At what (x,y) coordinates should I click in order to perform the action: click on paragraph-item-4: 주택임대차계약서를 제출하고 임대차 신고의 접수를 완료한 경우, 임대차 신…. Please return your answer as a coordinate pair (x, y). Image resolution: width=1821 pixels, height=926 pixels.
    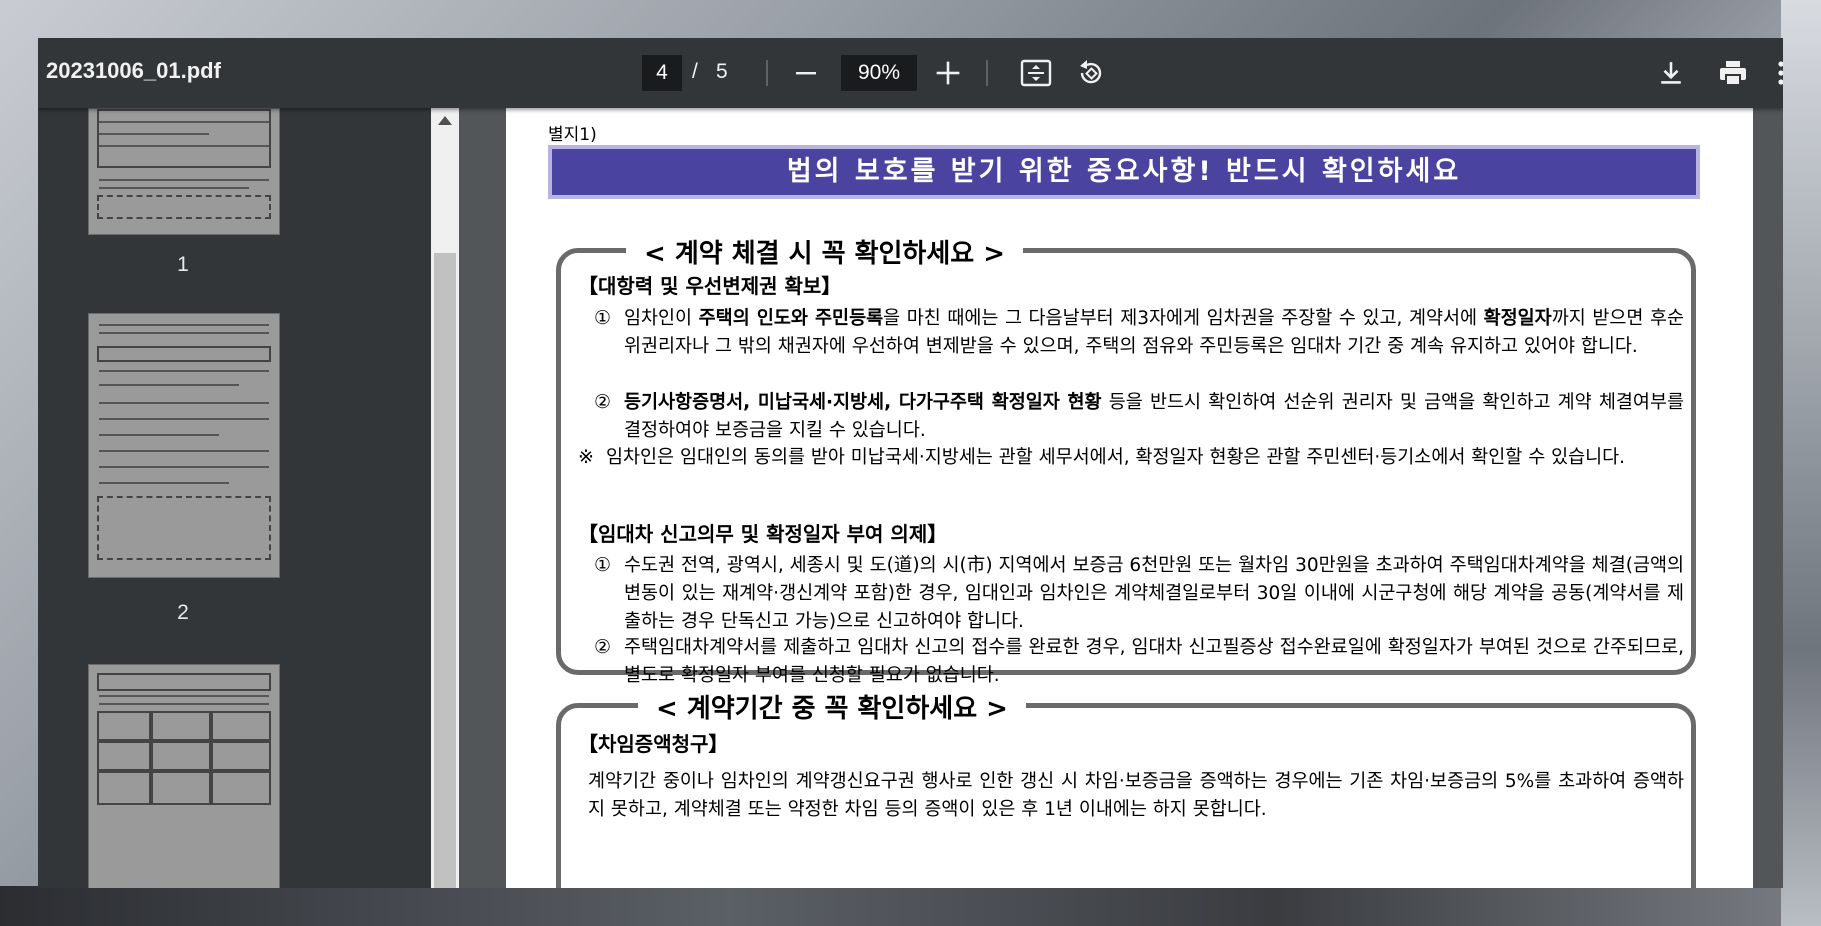
    Looking at the image, I should click on (1154, 661).